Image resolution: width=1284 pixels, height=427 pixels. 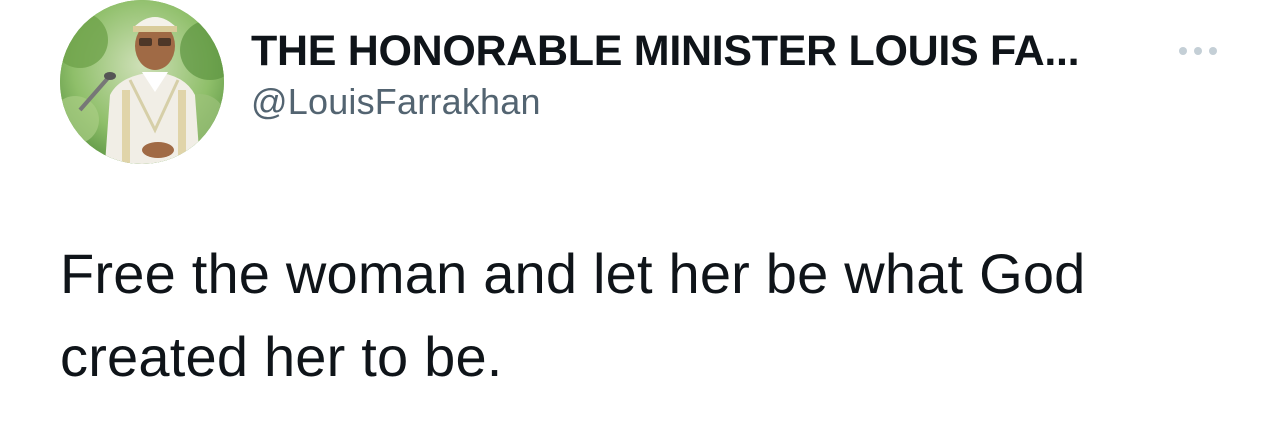 I want to click on avatar-image, so click(x=142, y=82).